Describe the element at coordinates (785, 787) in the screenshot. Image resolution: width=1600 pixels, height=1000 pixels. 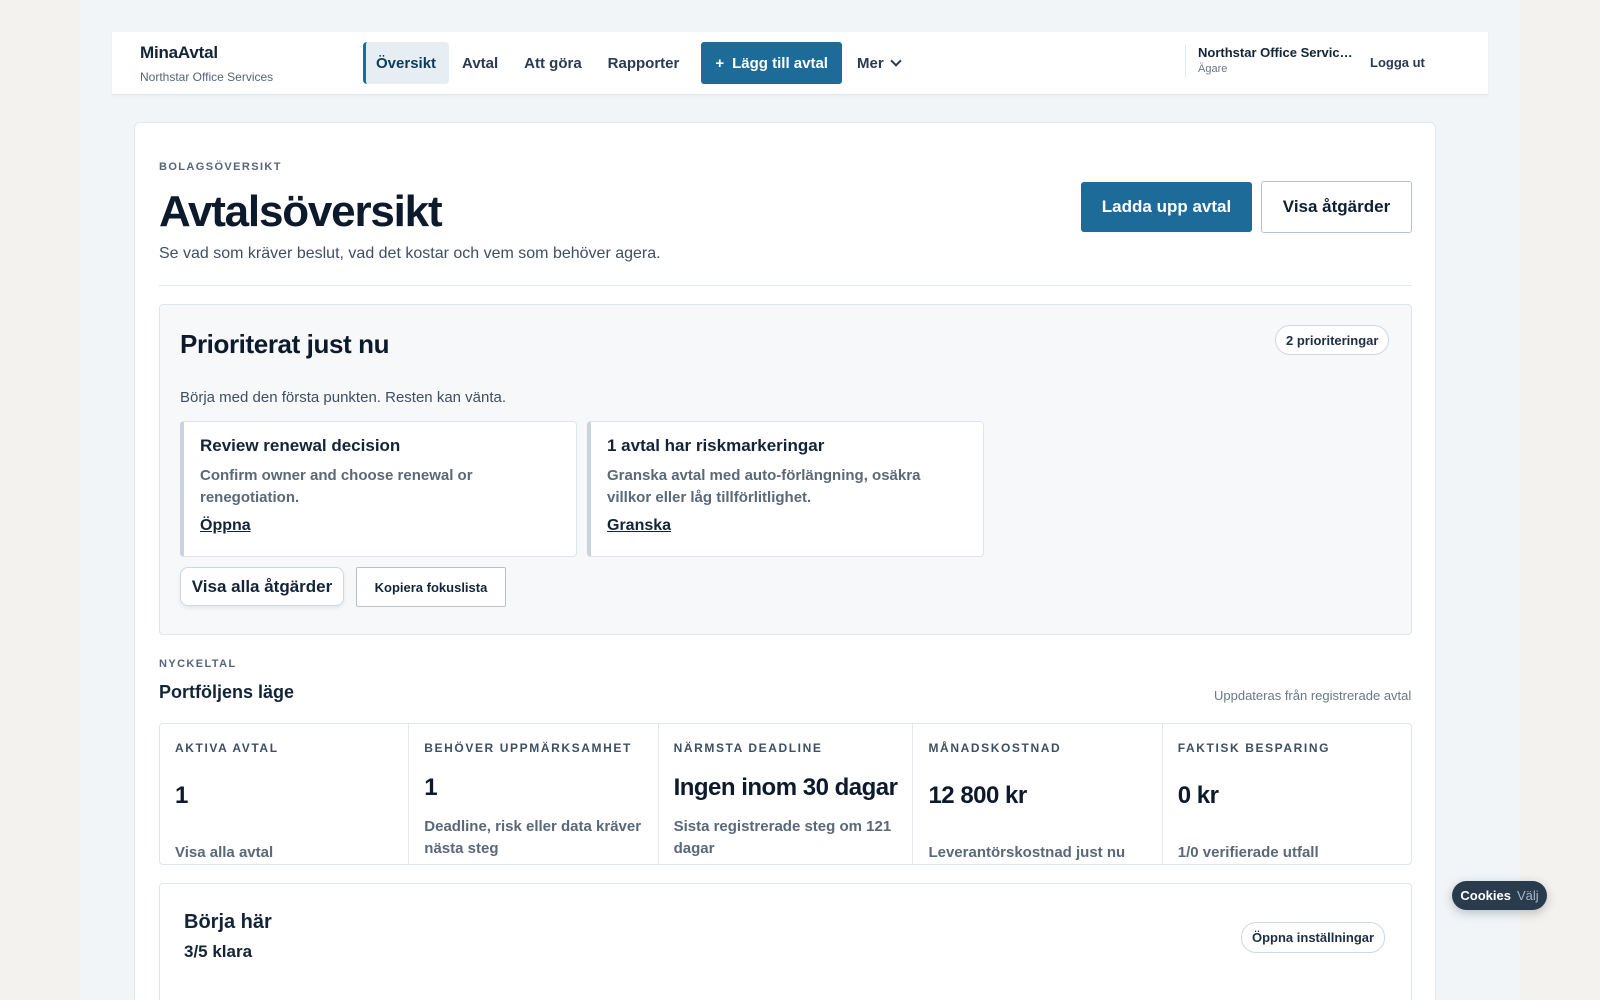
I see `kpi-value: Ingen inom 30 dagar` at that location.